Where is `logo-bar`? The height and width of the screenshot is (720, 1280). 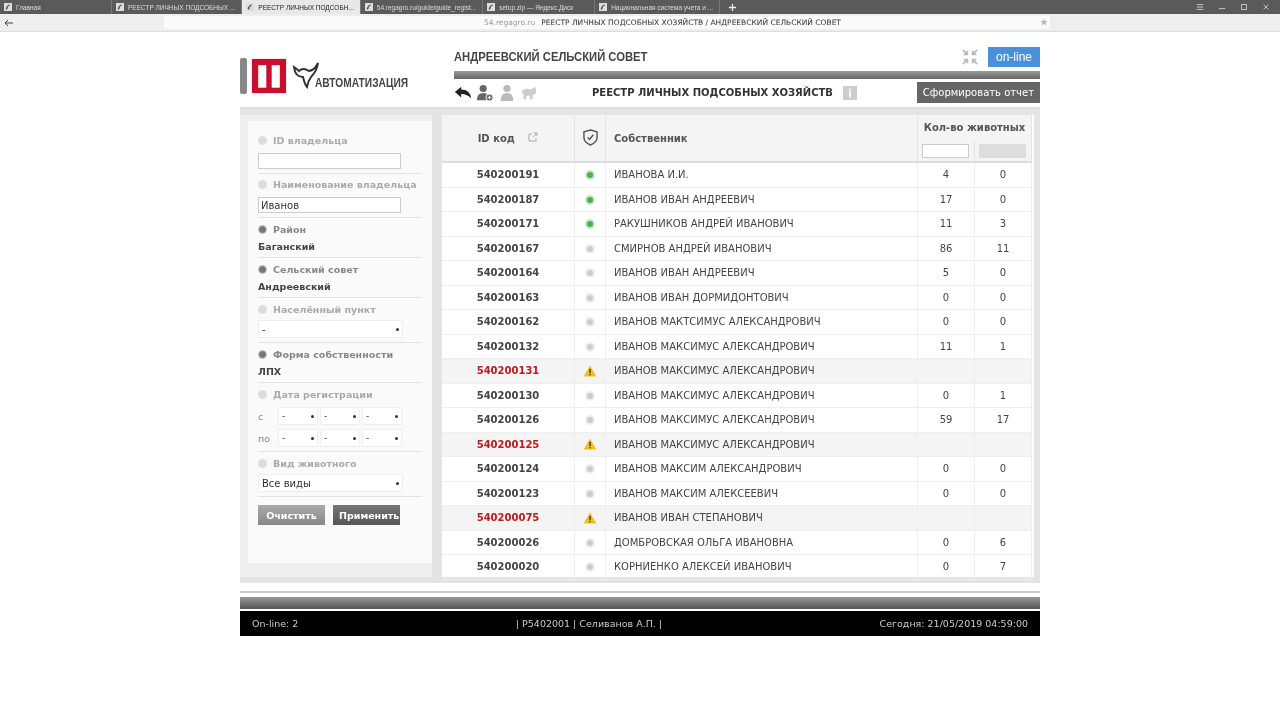 logo-bar is located at coordinates (243, 75).